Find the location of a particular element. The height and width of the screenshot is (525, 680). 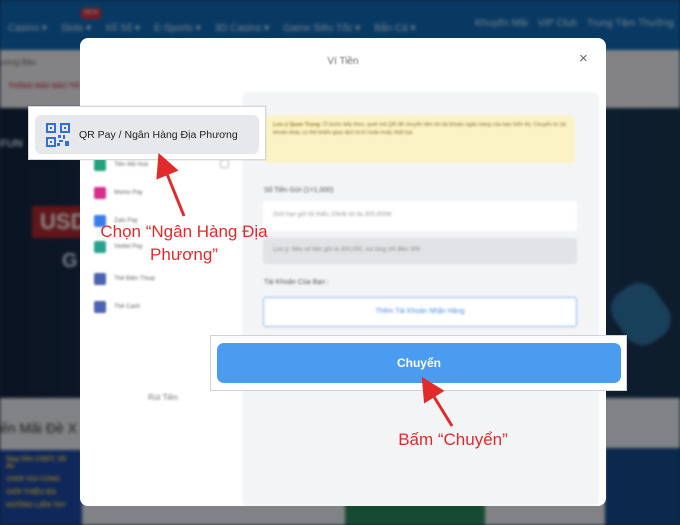

payment-method-momo: Momo Pay is located at coordinates (118, 193).